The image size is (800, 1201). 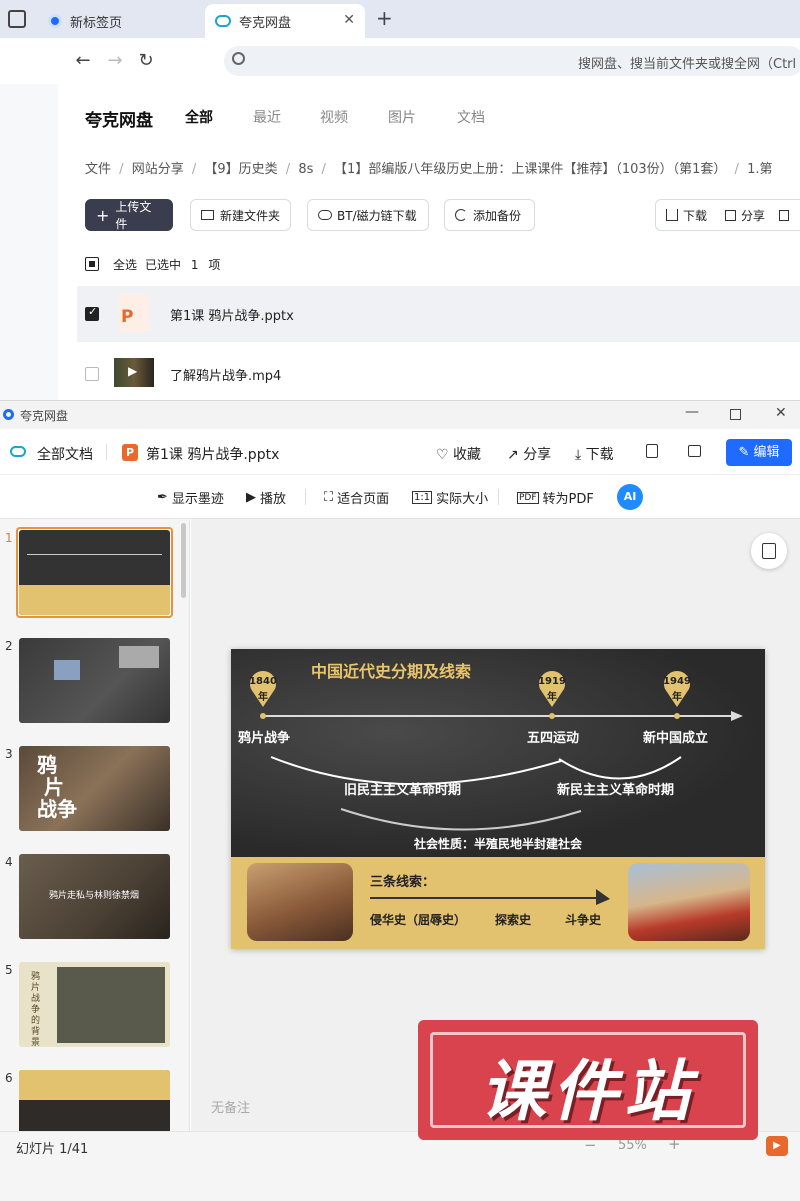 I want to click on file-row: ✓ P 第1课 鸦片战争.pptx, so click(x=438, y=314).